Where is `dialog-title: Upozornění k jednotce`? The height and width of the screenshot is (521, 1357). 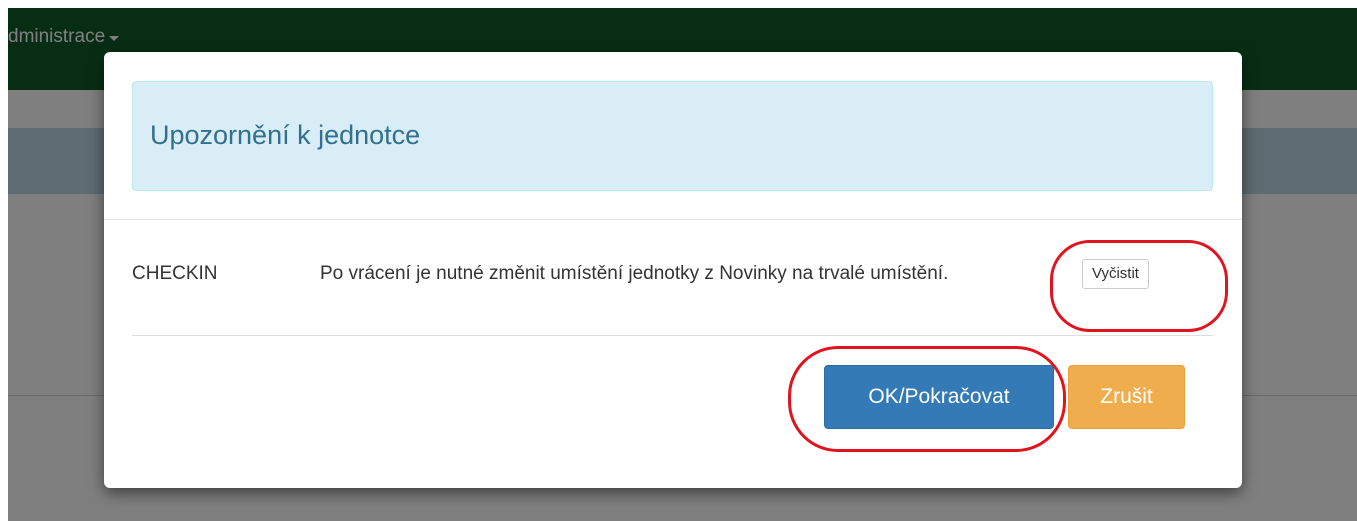
dialog-title: Upozornění k jednotce is located at coordinates (285, 135).